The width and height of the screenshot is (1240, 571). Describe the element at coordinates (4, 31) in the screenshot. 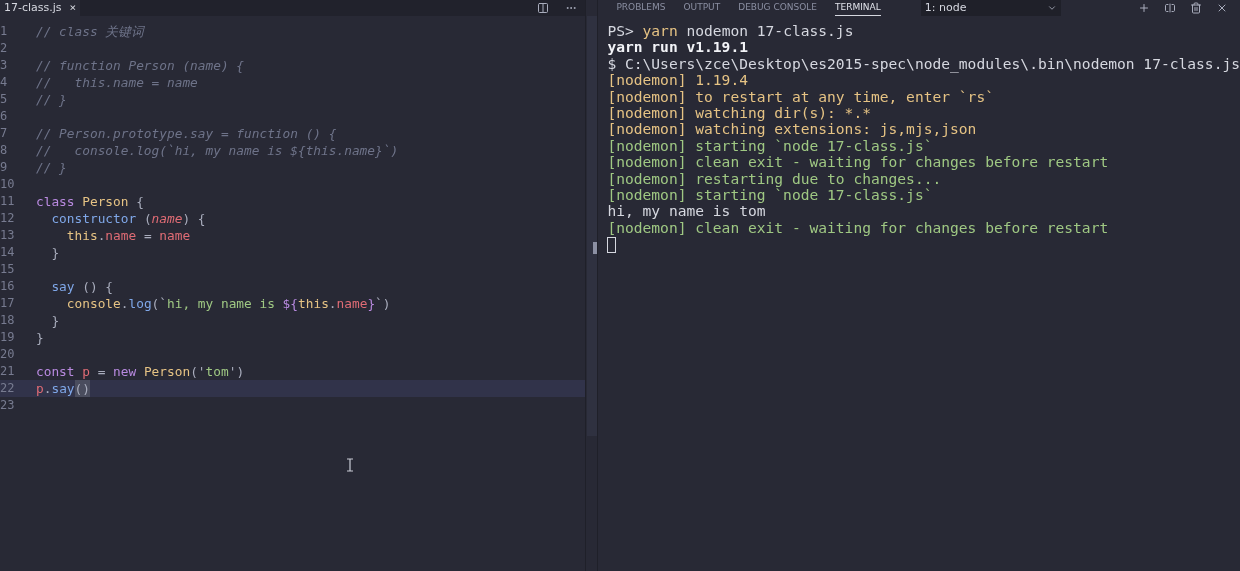

I see `line-number: 1` at that location.